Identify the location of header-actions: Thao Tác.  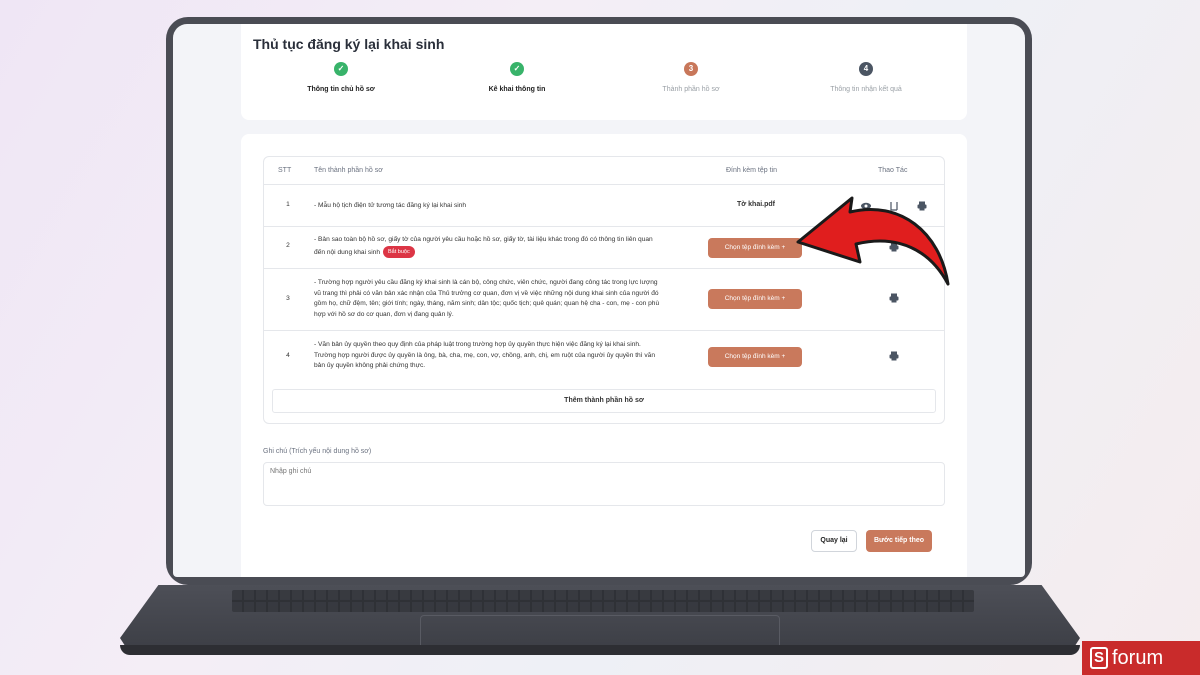
(893, 170).